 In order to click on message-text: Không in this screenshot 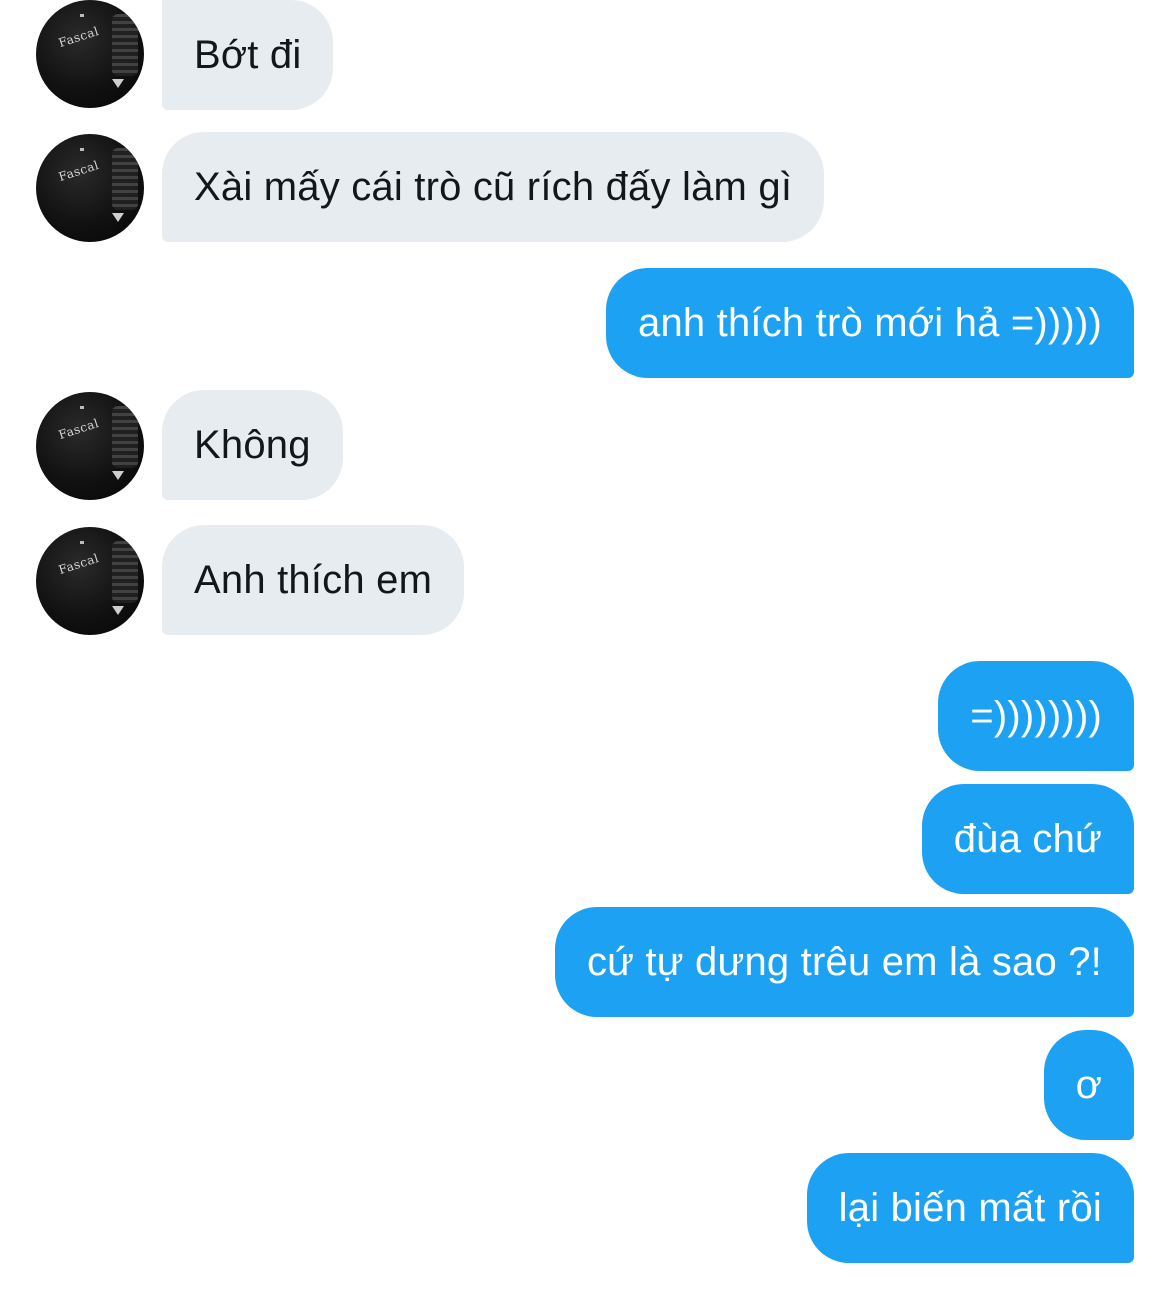, I will do `click(252, 444)`.